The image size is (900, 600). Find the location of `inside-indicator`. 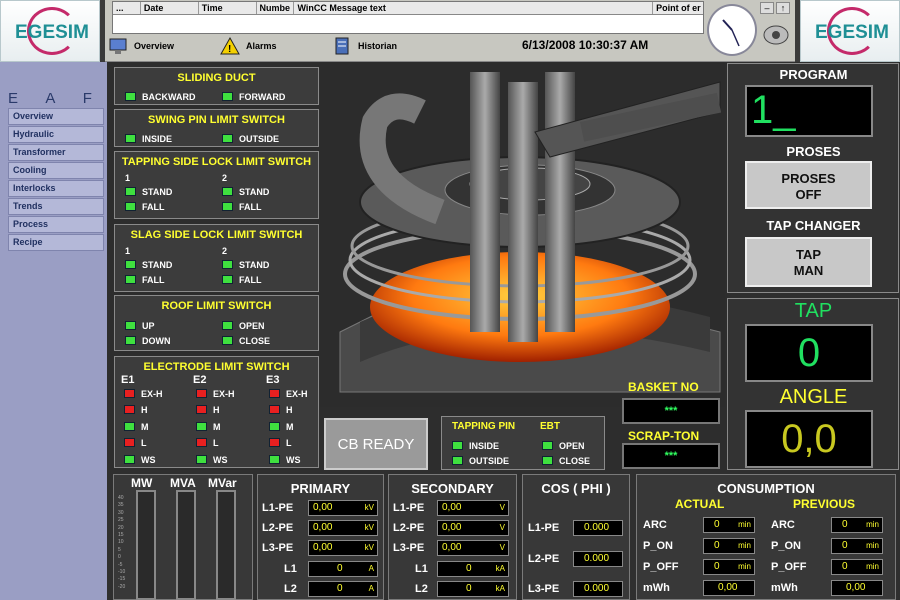

inside-indicator is located at coordinates (130, 138).